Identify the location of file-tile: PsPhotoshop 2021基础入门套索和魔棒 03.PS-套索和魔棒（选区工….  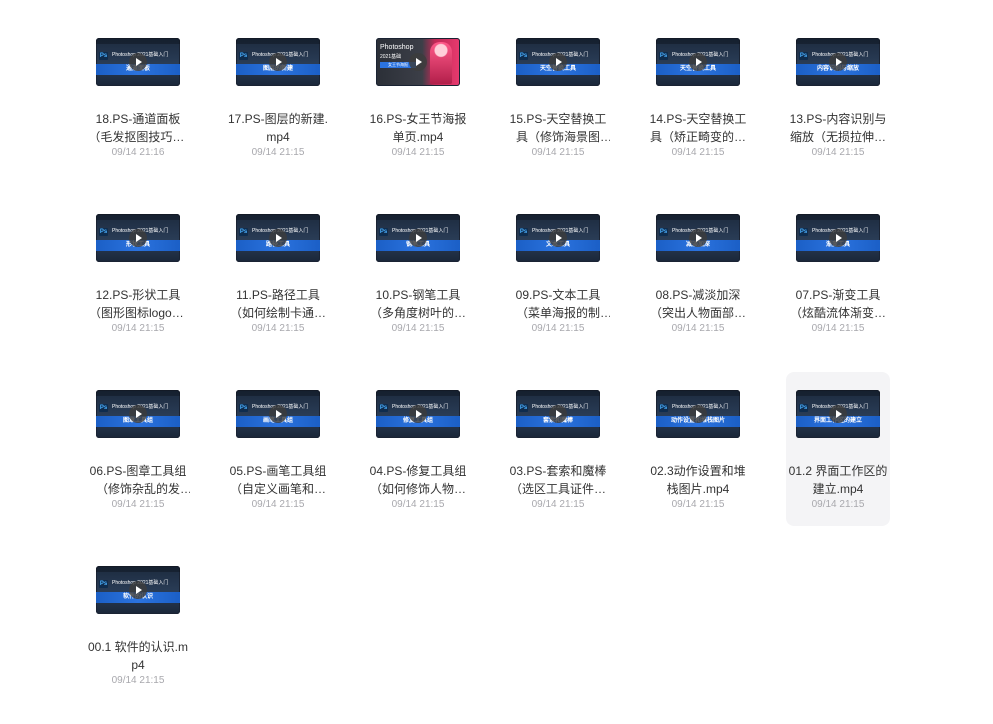
(558, 449).